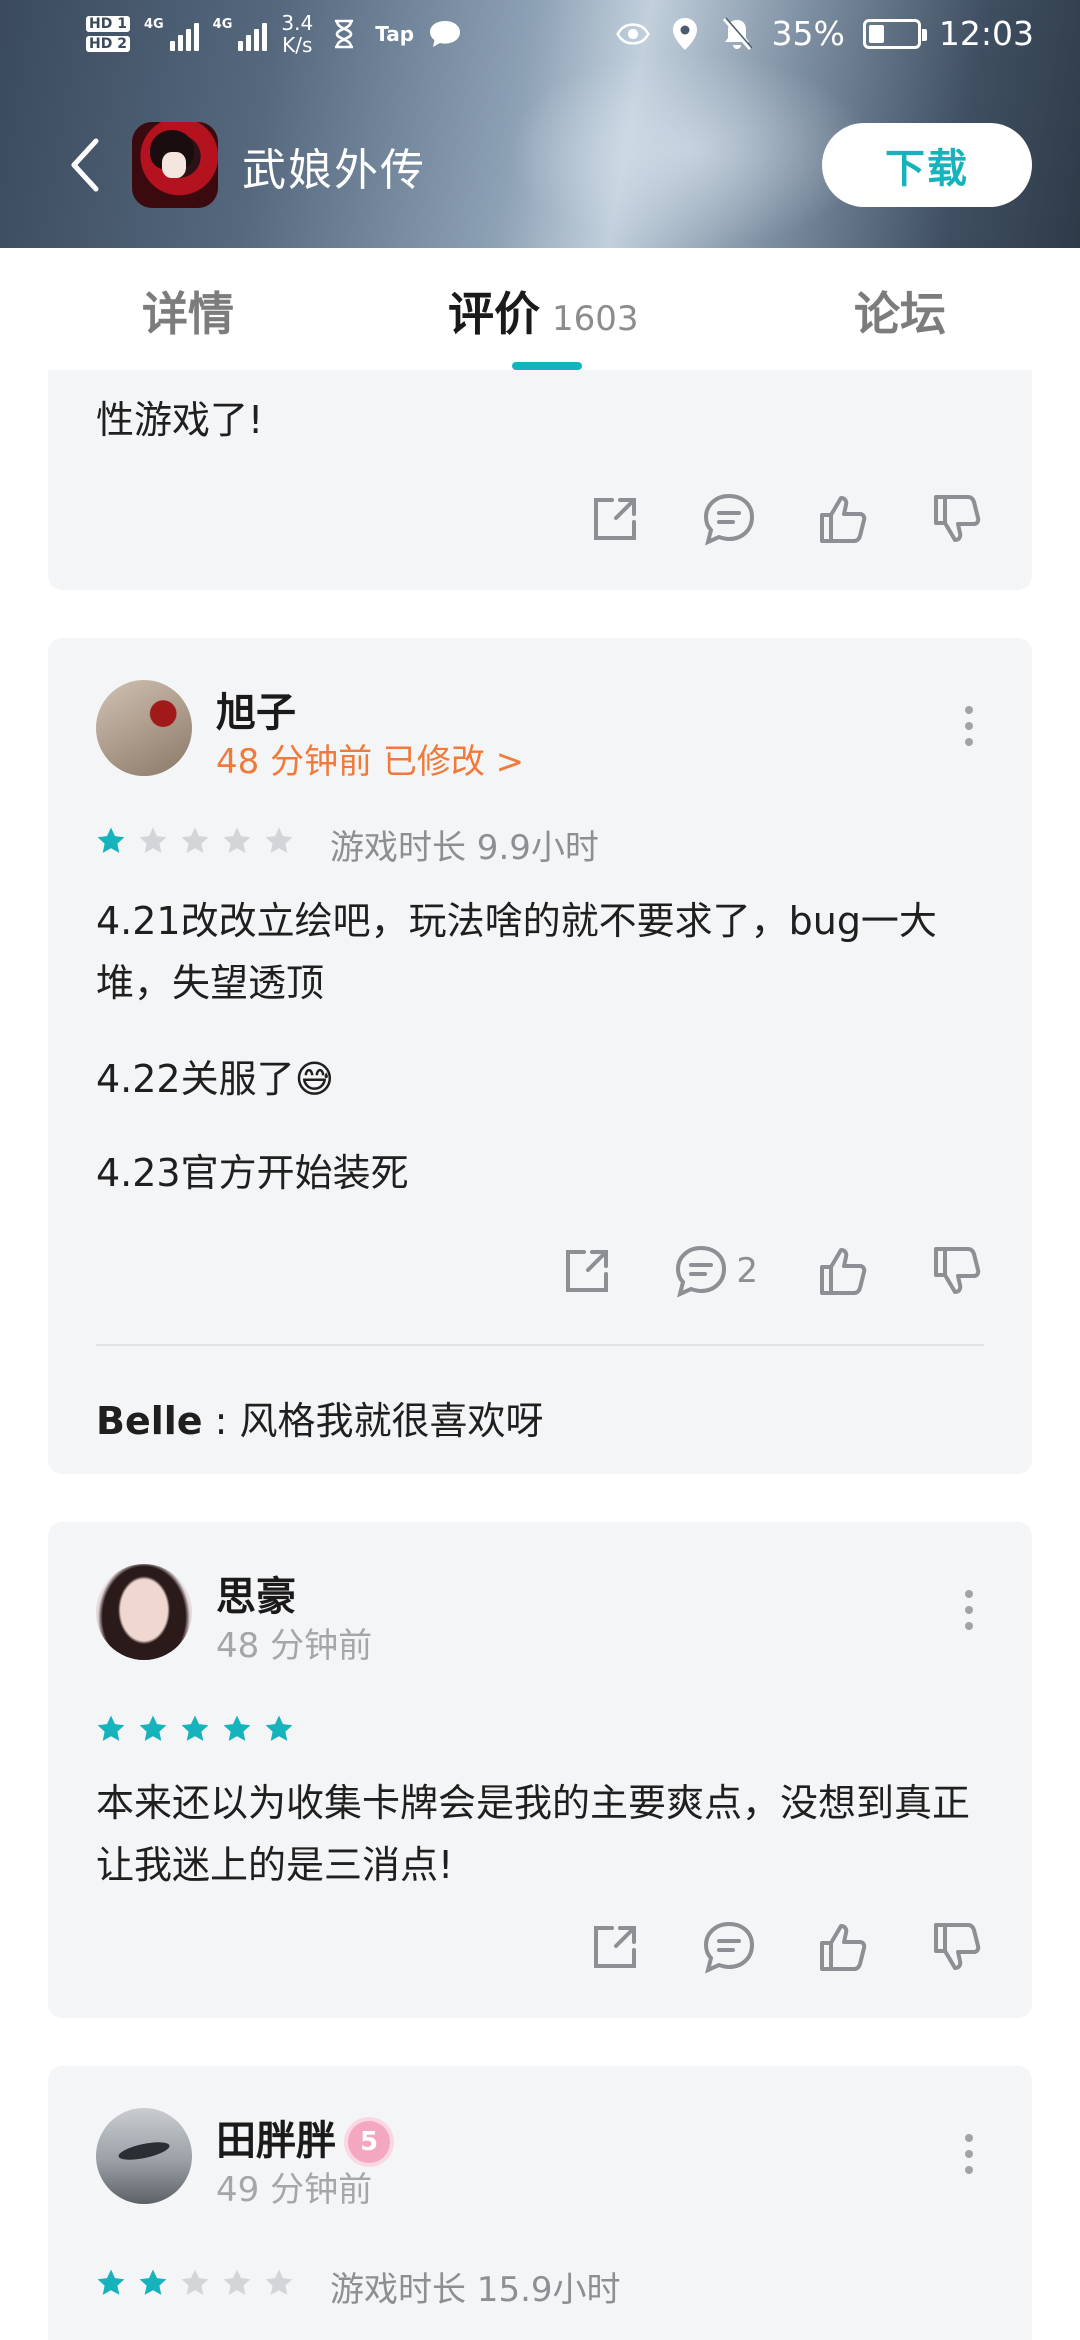 The height and width of the screenshot is (2340, 1080). I want to click on reply-preview: Belle : 风格我就很喜欢呀, so click(320, 1417).